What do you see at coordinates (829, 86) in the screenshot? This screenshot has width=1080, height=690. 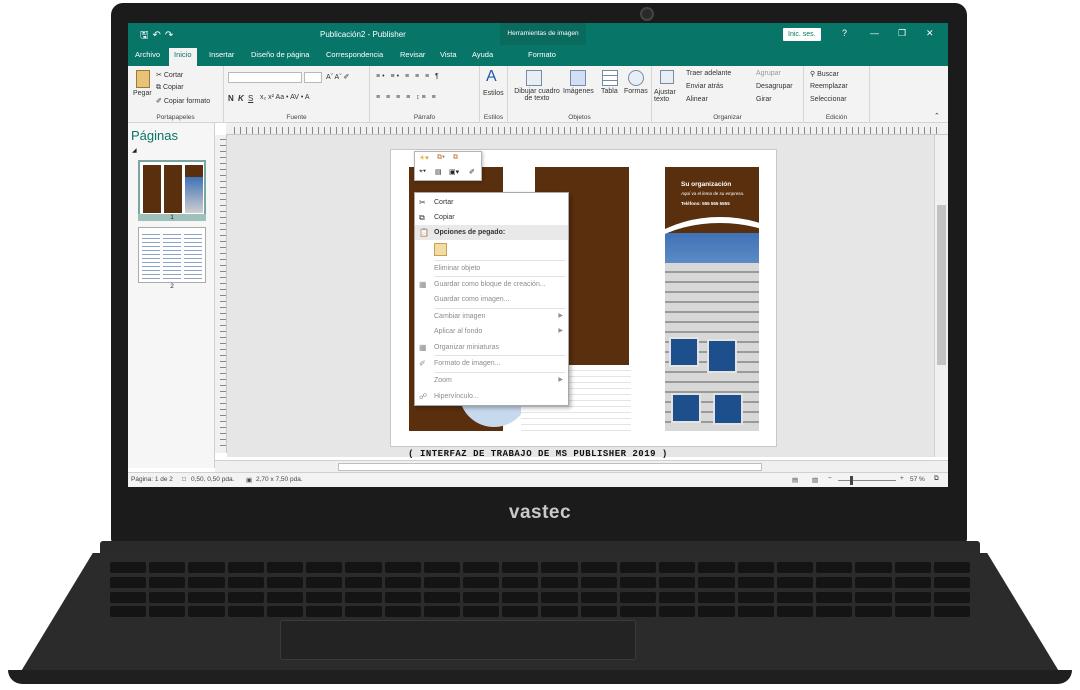 I see `replace-button: Reemplazar` at bounding box center [829, 86].